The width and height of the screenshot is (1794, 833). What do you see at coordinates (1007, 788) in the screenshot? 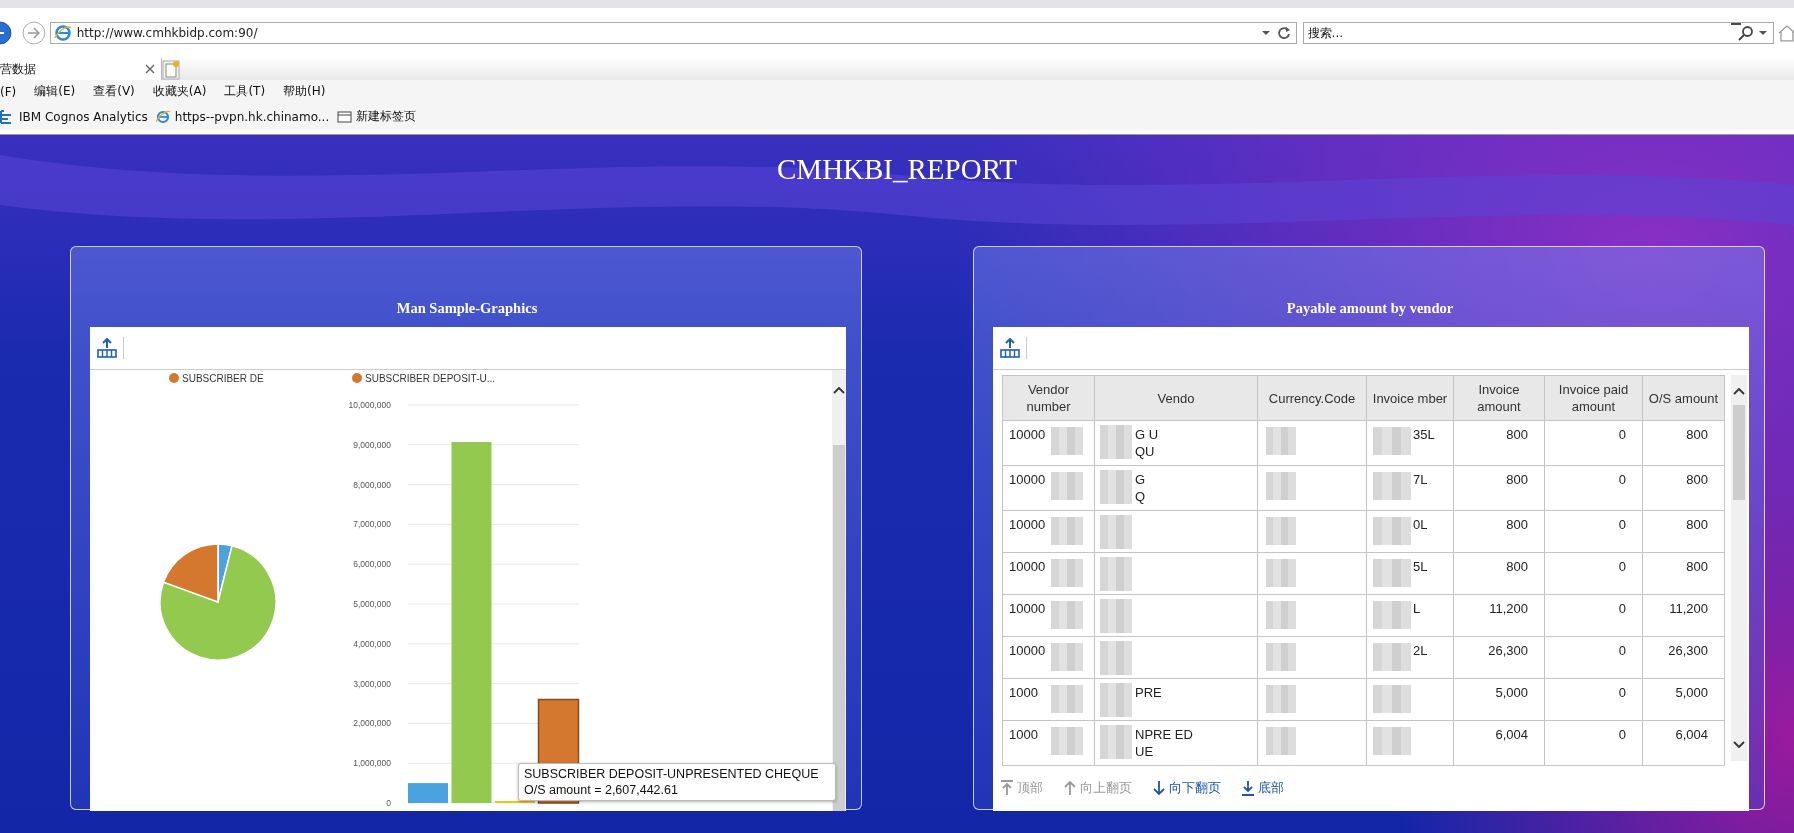
I see `arrow-to-top-icon` at bounding box center [1007, 788].